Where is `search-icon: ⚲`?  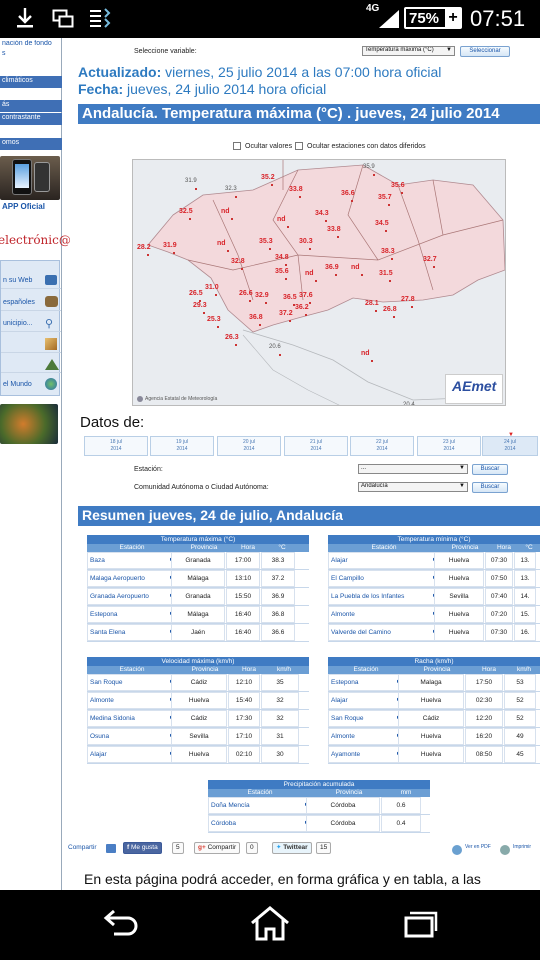 search-icon: ⚲ is located at coordinates (49, 323).